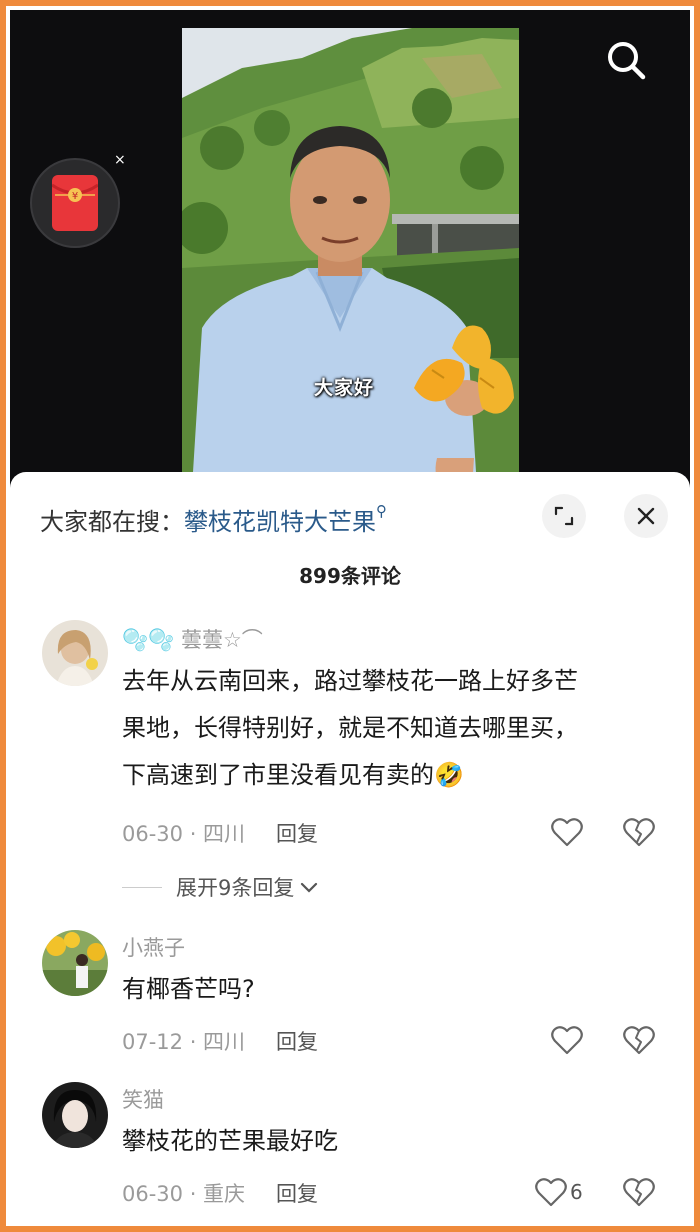  Describe the element at coordinates (142, 887) in the screenshot. I see `divider` at that location.